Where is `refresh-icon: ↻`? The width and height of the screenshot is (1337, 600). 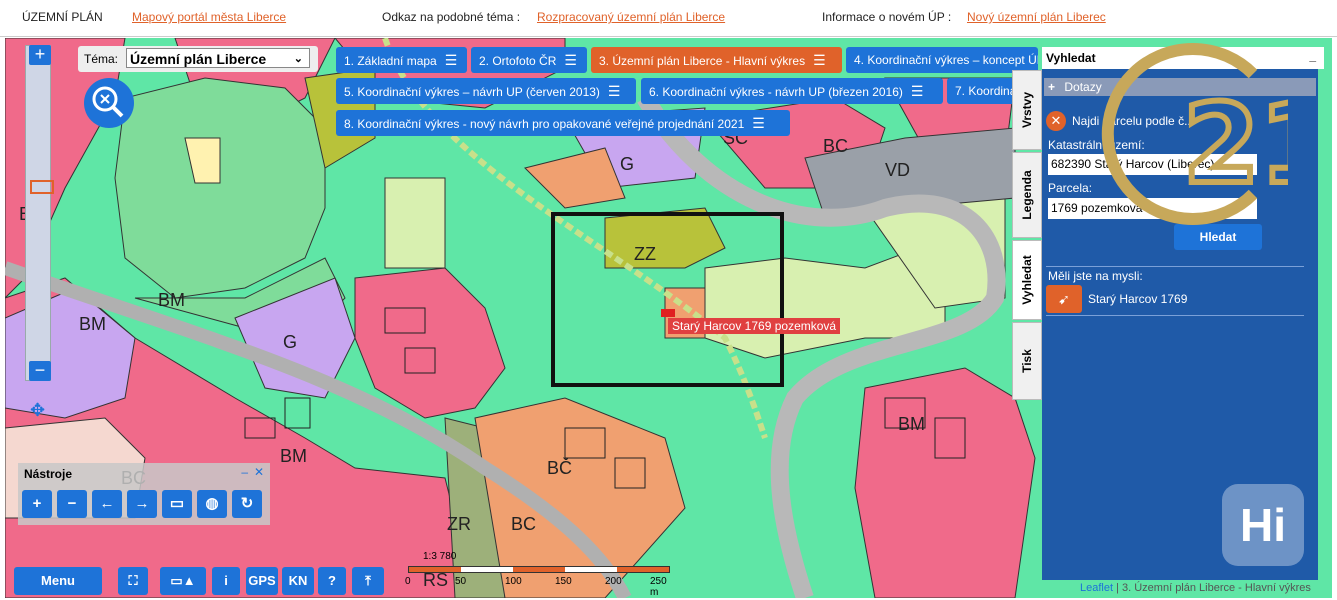
refresh-icon: ↻ is located at coordinates (247, 504).